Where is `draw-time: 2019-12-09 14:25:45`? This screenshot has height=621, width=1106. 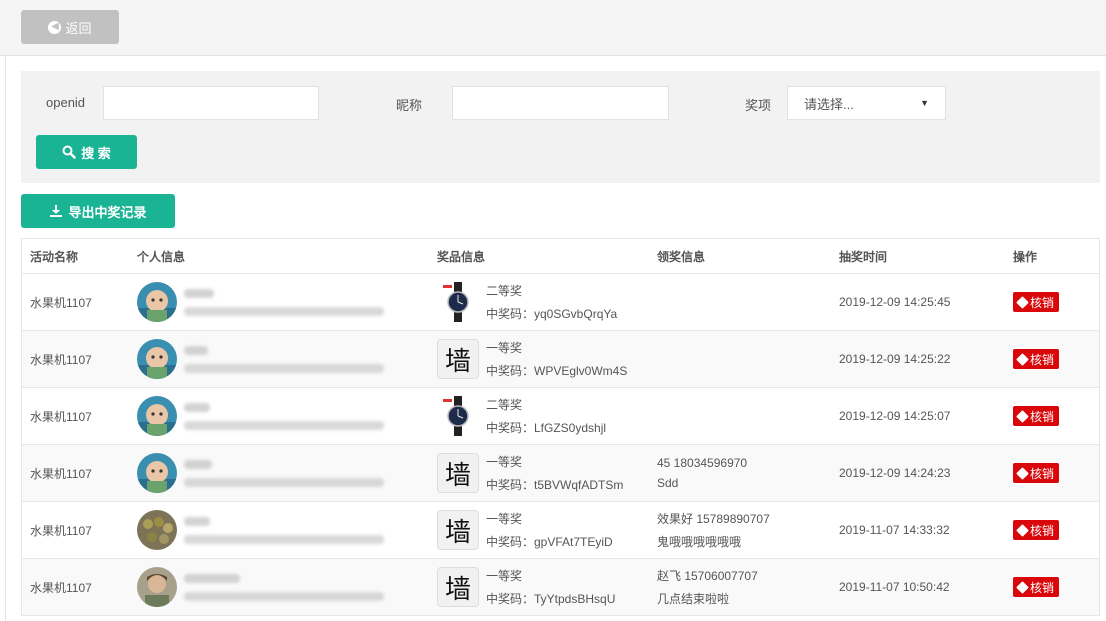 draw-time: 2019-12-09 14:25:45 is located at coordinates (895, 302).